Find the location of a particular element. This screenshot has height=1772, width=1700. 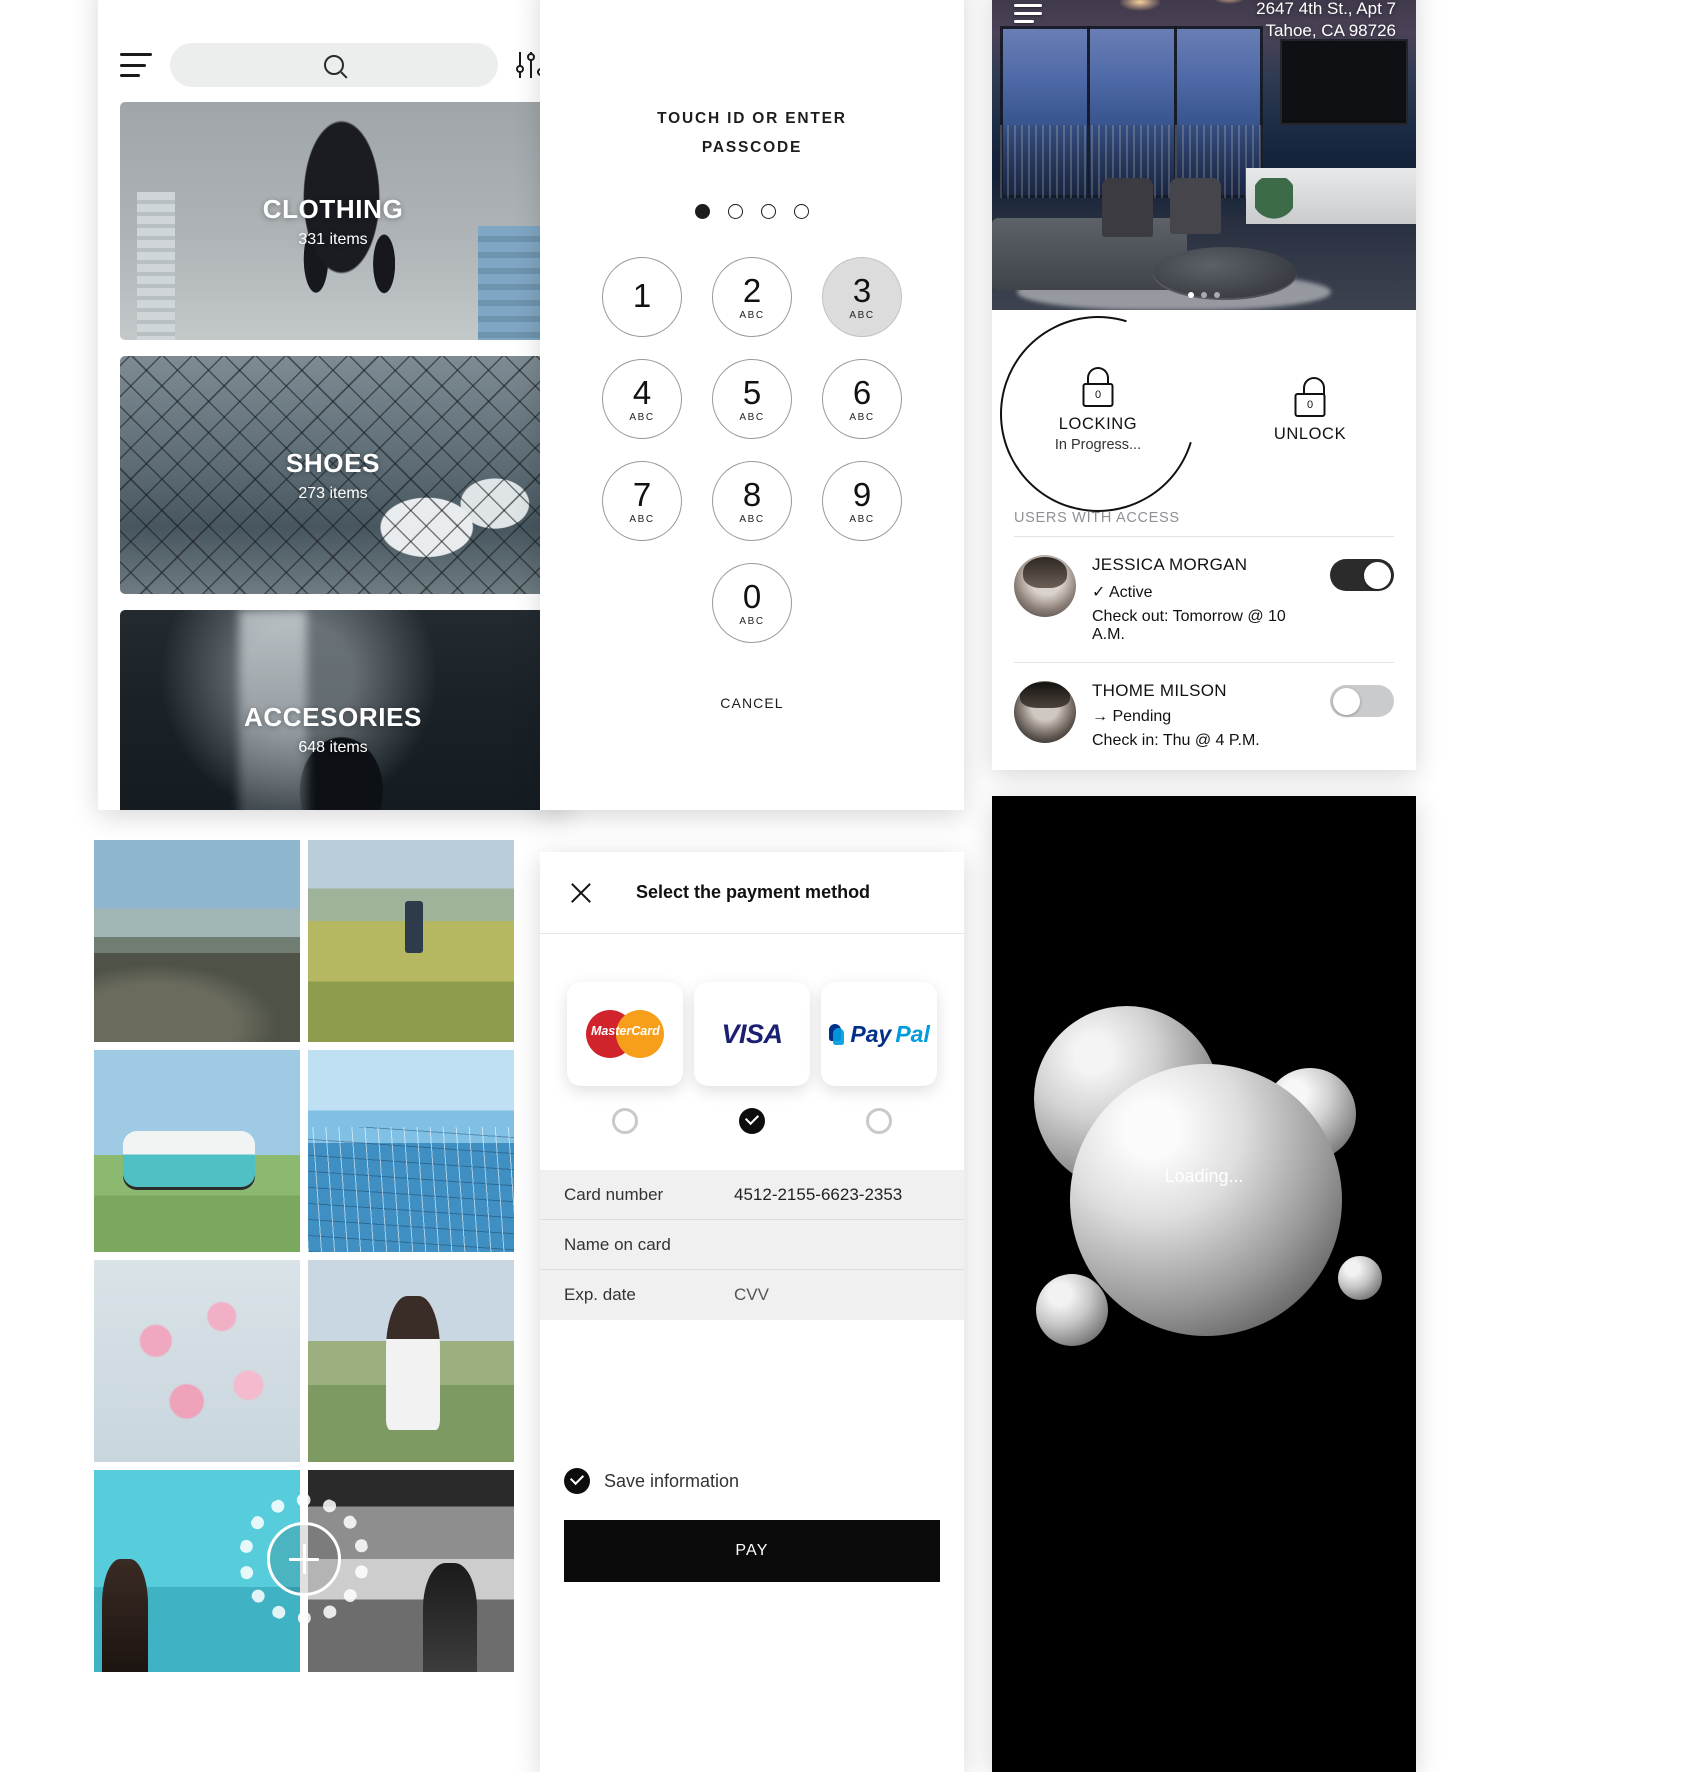

passcode-title-line2: PASSCODE is located at coordinates (752, 147).